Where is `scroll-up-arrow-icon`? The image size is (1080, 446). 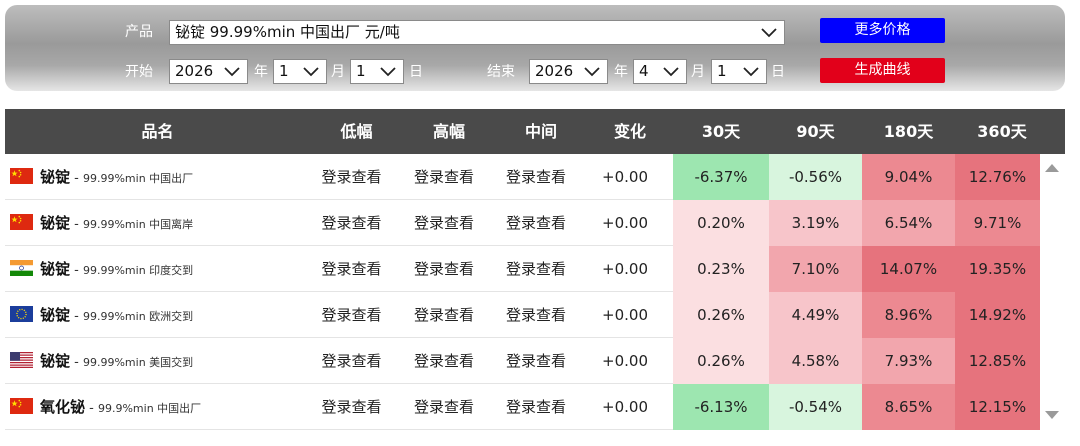
scroll-up-arrow-icon is located at coordinates (1052, 168).